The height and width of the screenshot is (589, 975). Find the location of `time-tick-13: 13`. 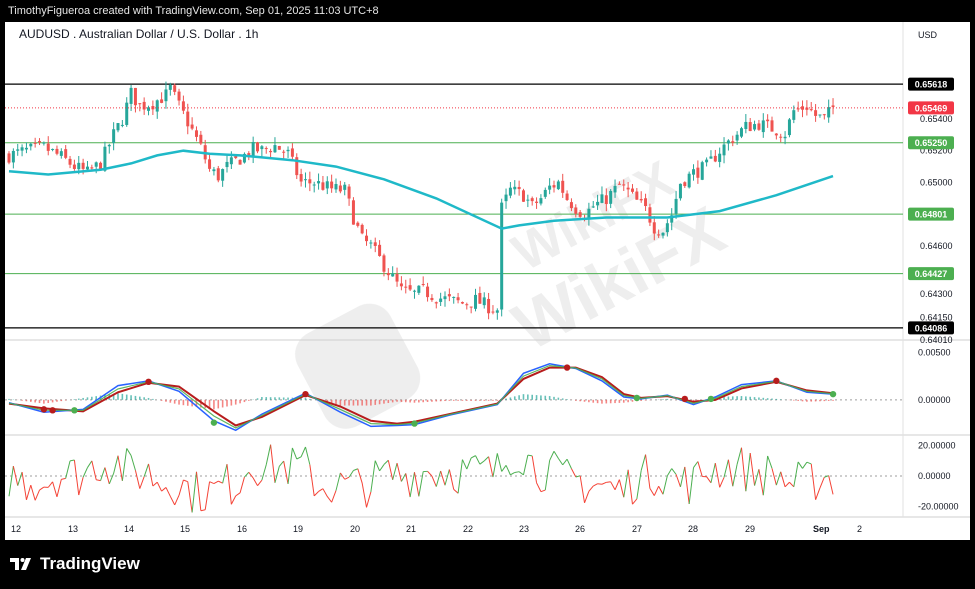

time-tick-13: 13 is located at coordinates (73, 529).